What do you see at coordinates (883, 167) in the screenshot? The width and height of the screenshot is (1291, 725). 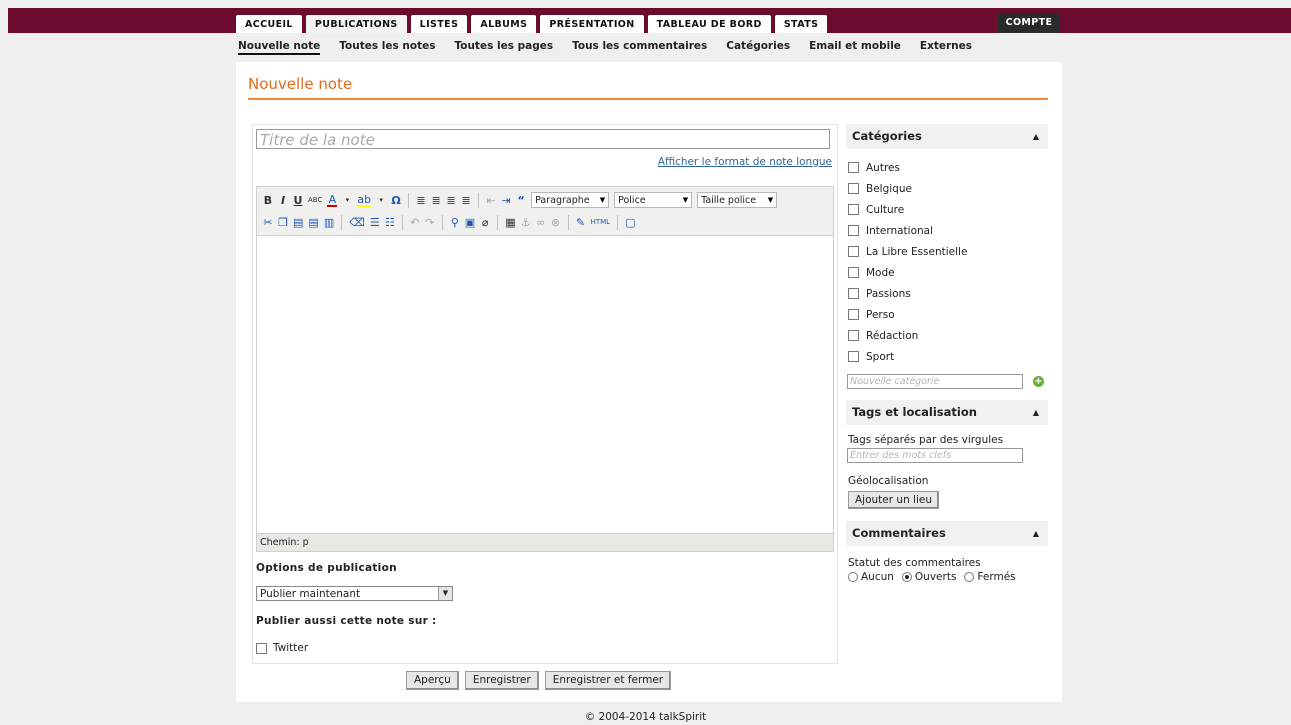 I see `category-label: Autres` at bounding box center [883, 167].